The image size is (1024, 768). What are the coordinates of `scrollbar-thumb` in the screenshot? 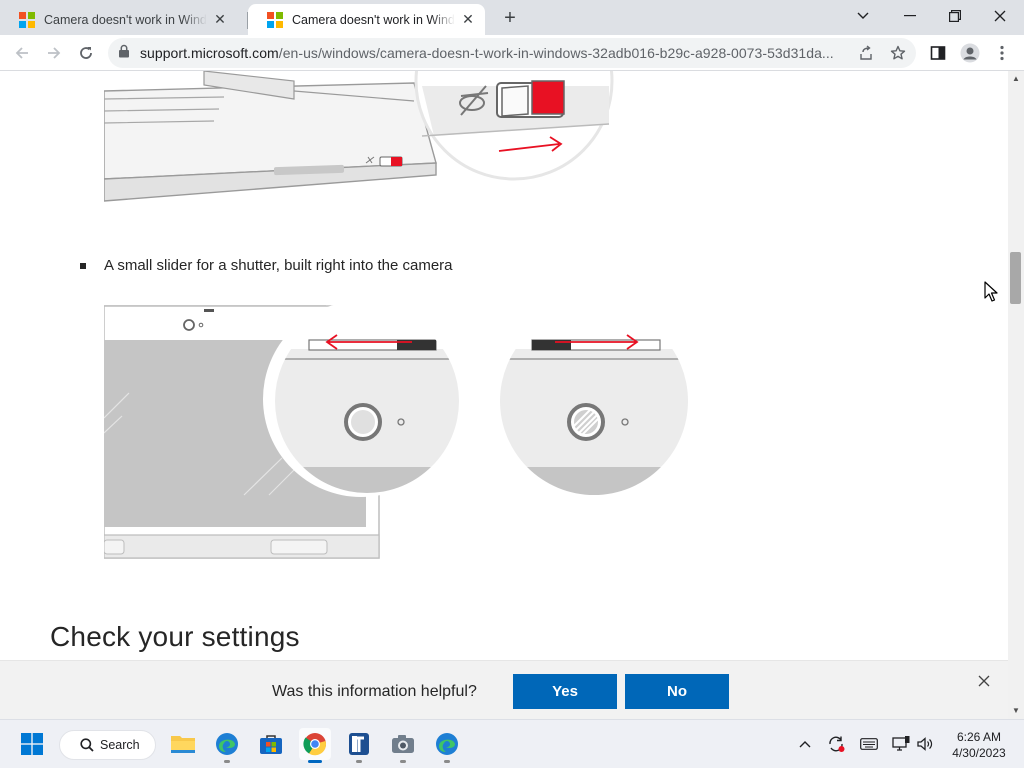 It's located at (1015, 278).